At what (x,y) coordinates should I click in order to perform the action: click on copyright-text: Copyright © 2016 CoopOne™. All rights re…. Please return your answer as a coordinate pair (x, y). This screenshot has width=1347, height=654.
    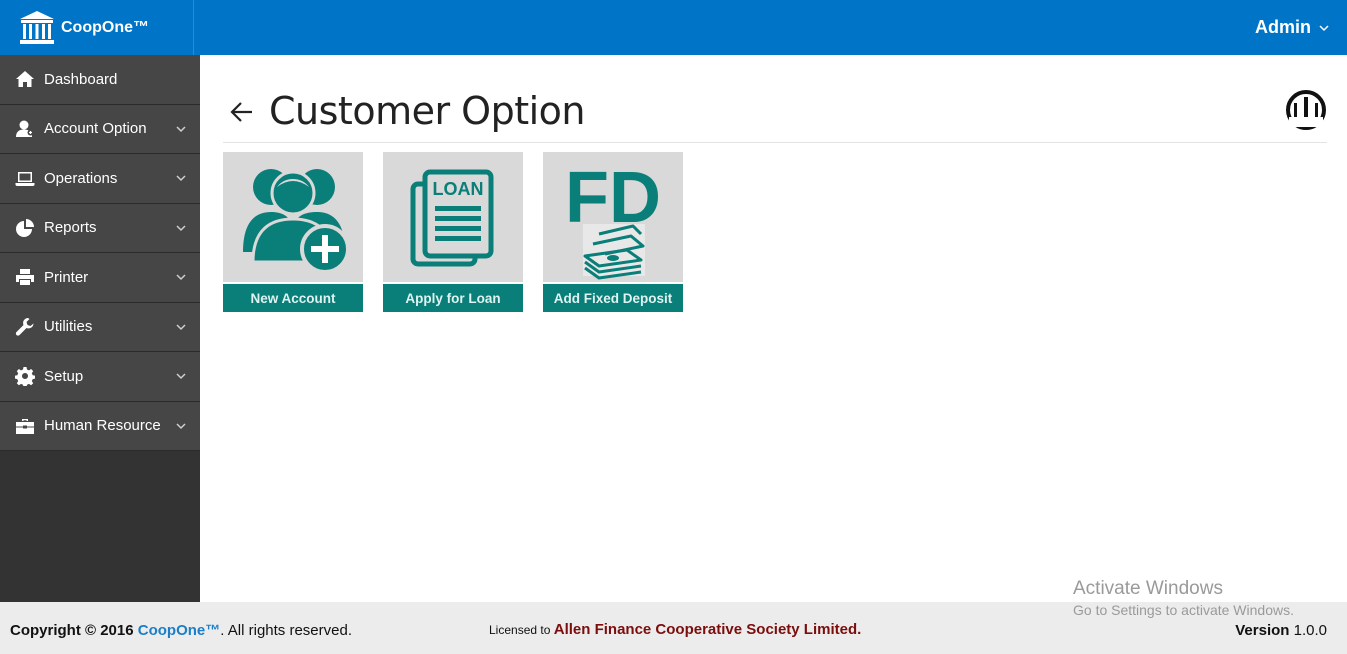
    Looking at the image, I should click on (181, 630).